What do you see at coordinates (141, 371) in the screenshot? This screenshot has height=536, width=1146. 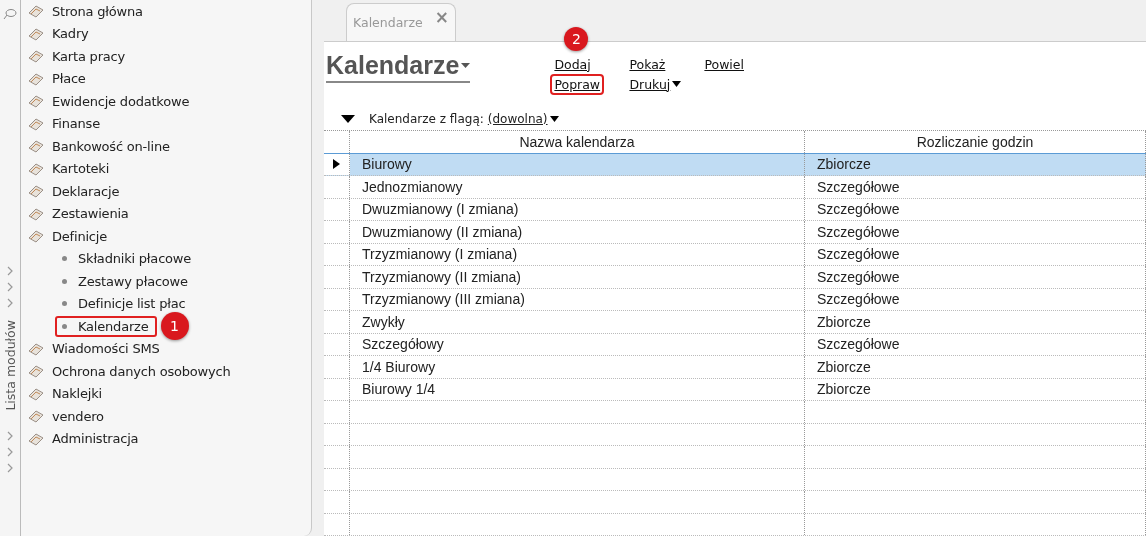 I see `sidebar-item: Ochrona danych osobowych` at bounding box center [141, 371].